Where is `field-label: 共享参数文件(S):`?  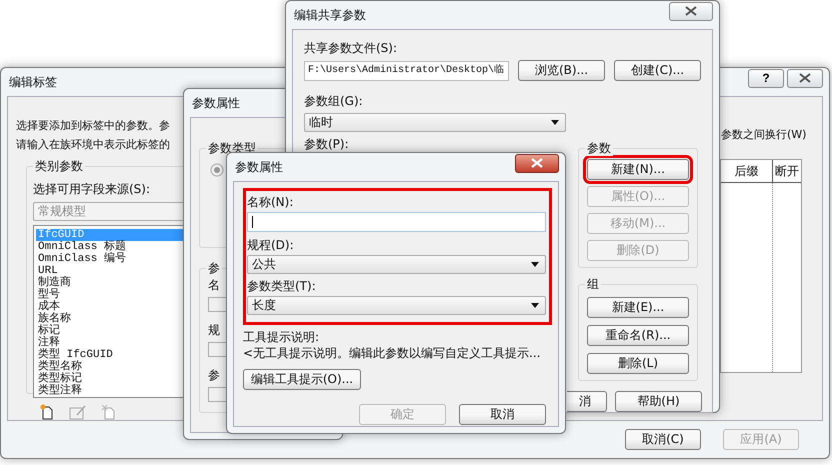 field-label: 共享参数文件(S): is located at coordinates (351, 48).